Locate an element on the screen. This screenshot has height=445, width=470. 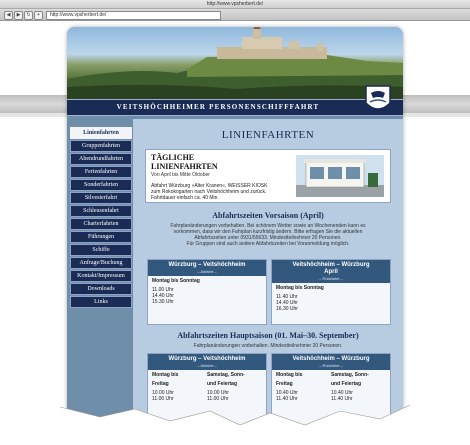
table-header: Veitshöchheim – Würzburg – Rückfahrt – is located at coordinates (331, 362).